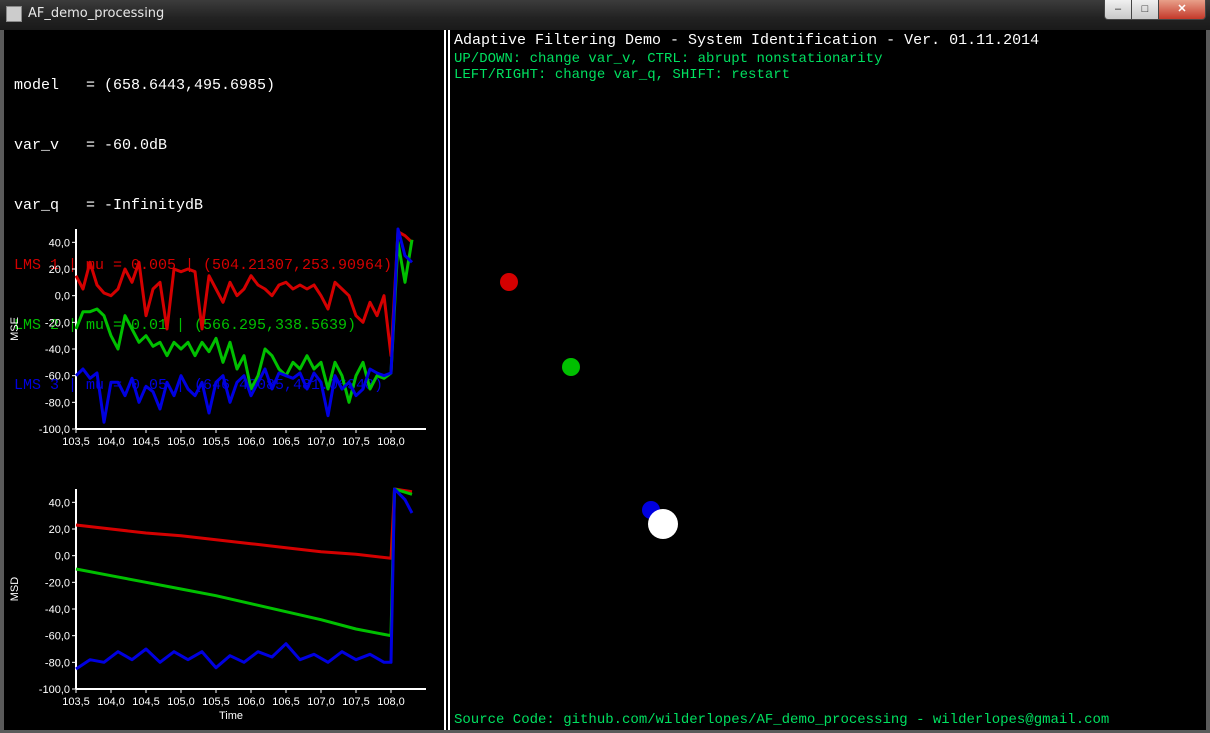 The width and height of the screenshot is (1210, 733). Describe the element at coordinates (251, 442) in the screenshot. I see `mse-x-tick-label: 106,0` at that location.